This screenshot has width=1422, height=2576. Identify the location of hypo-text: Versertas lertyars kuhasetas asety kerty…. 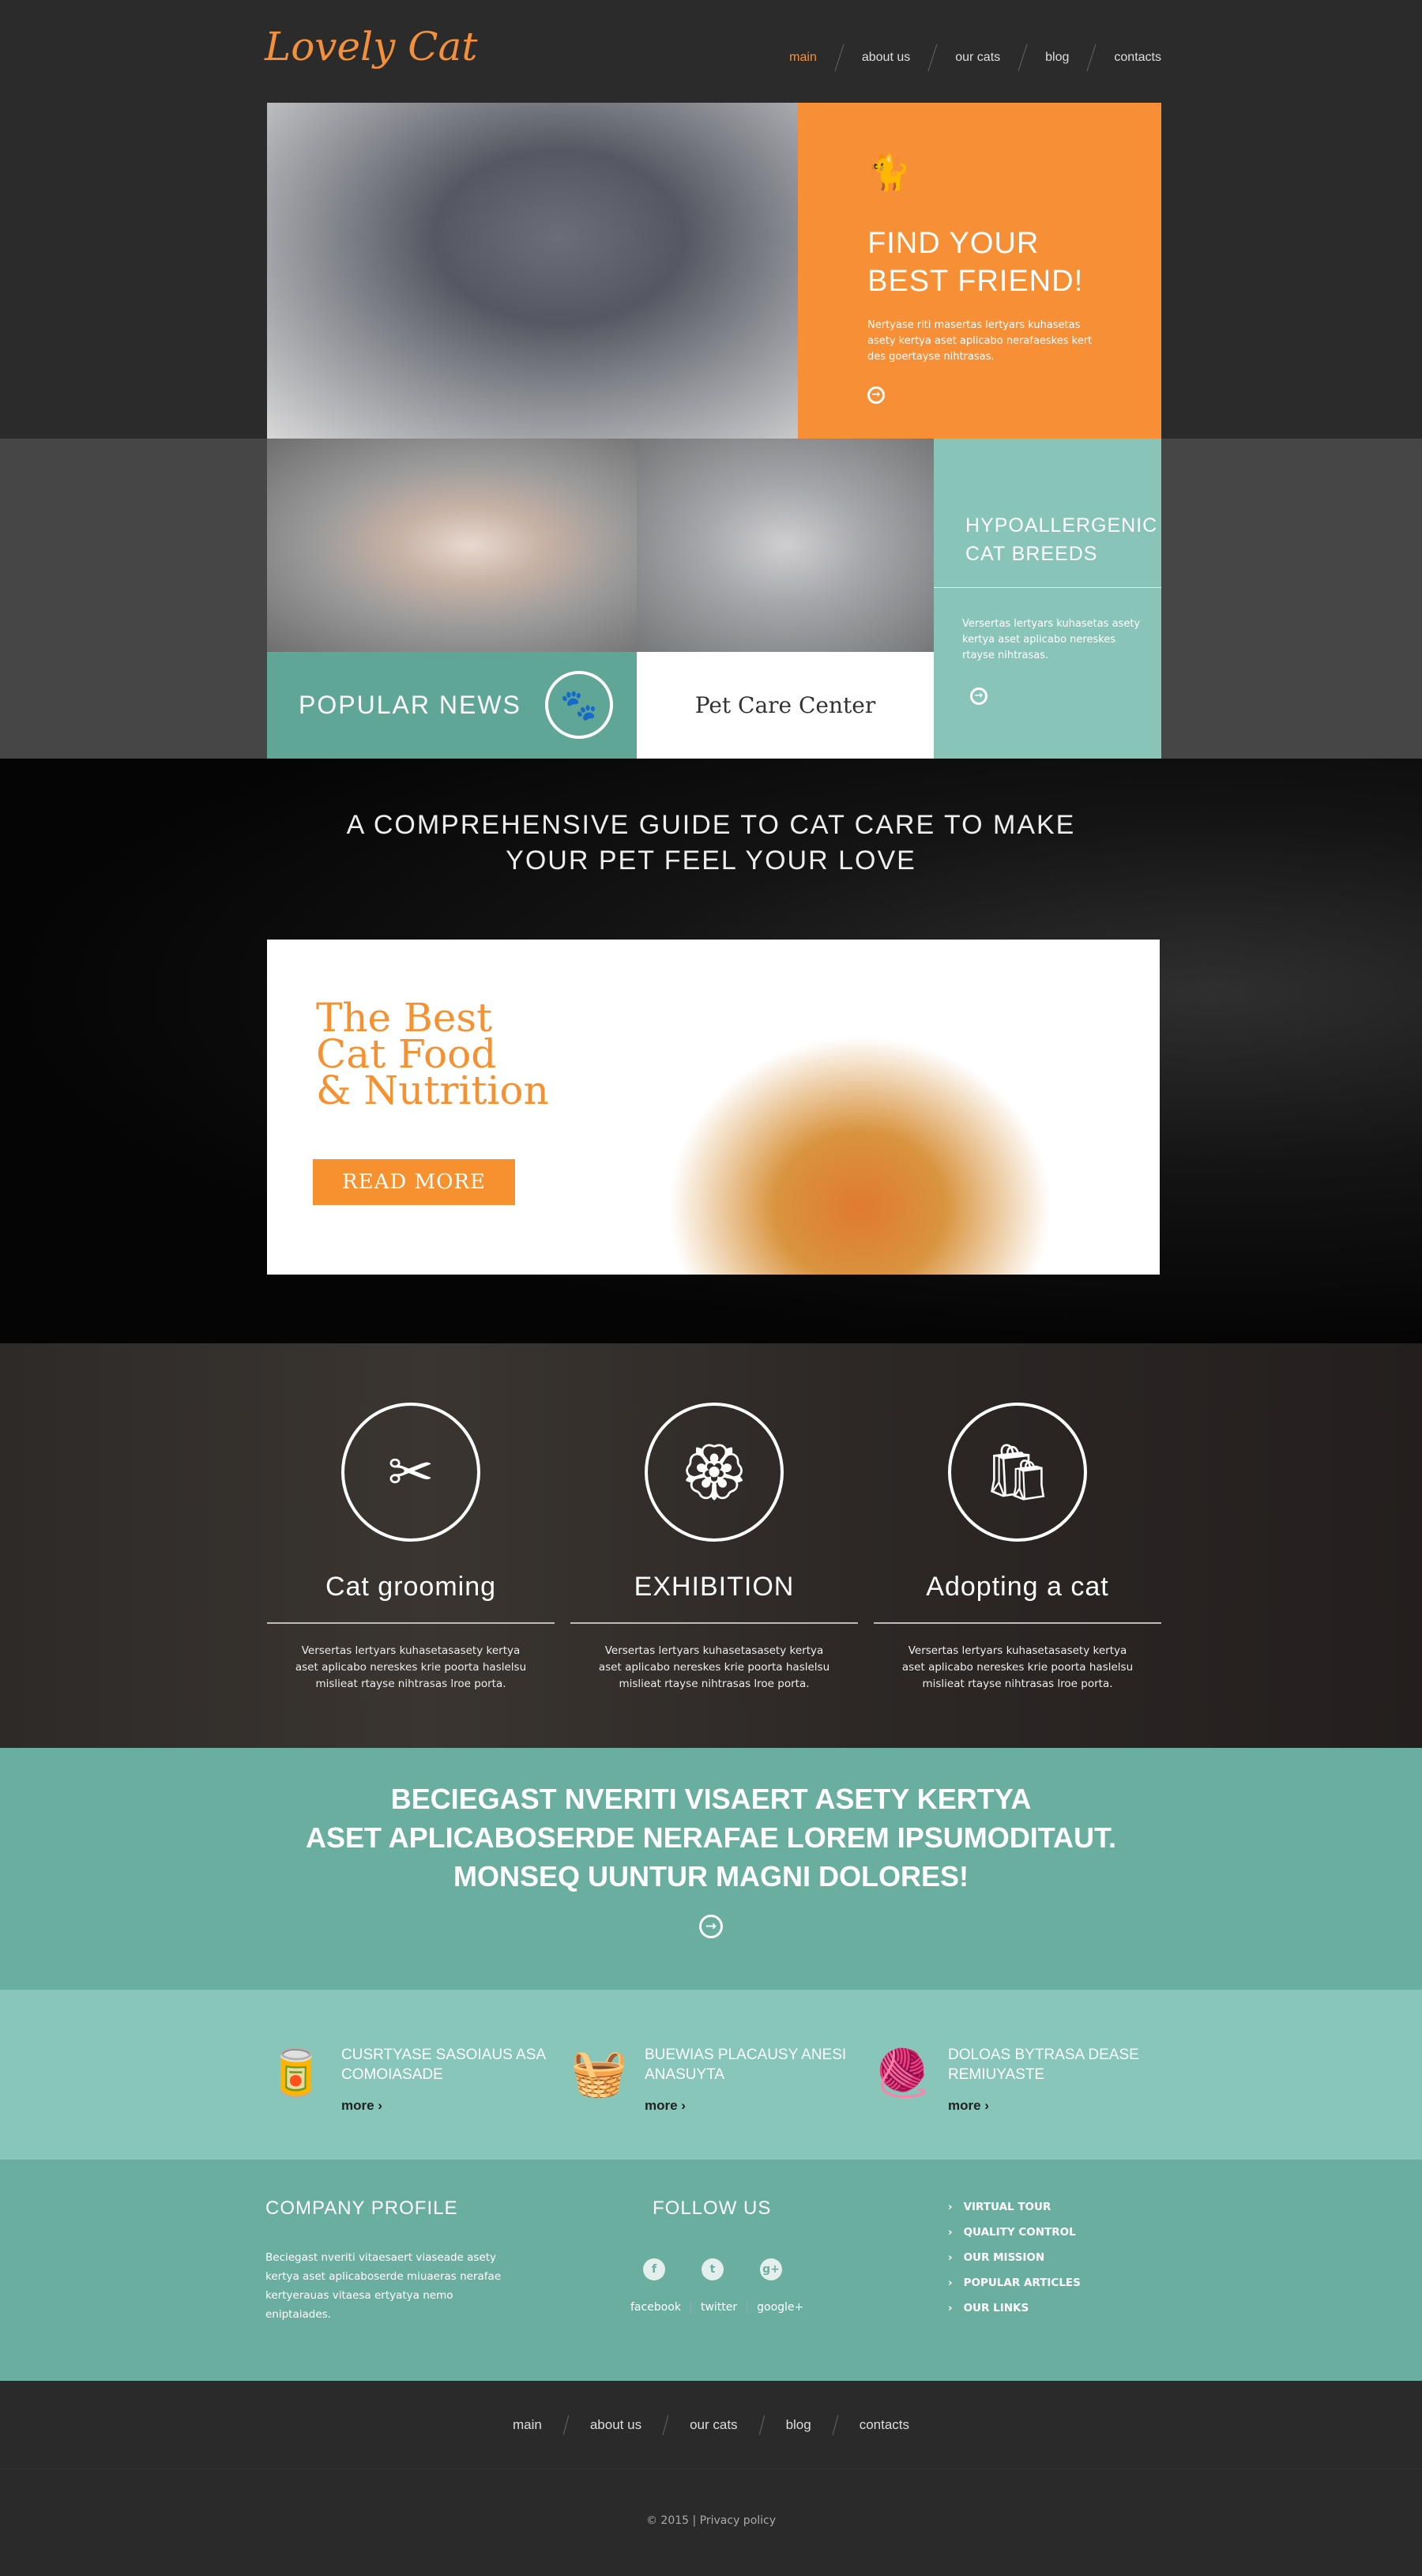
(1051, 639).